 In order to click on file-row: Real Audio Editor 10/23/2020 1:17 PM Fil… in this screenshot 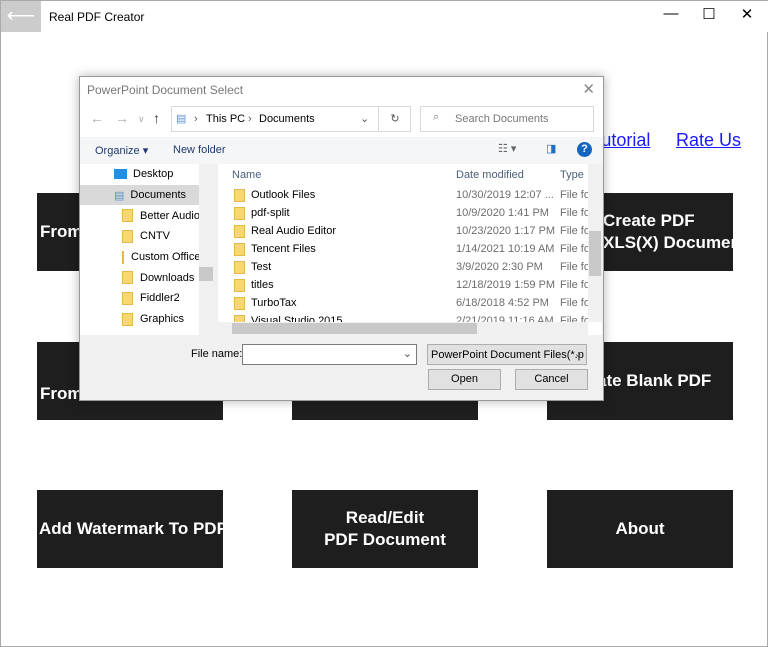, I will do `click(403, 231)`.